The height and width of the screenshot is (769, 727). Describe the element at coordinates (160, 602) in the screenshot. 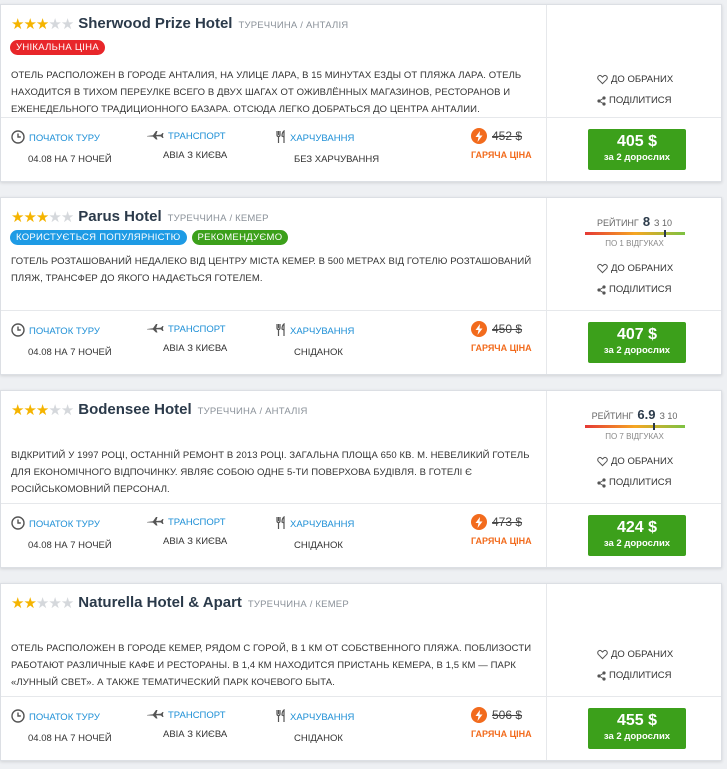

I see `hotel-name: Naturella Hotel & Apart` at that location.